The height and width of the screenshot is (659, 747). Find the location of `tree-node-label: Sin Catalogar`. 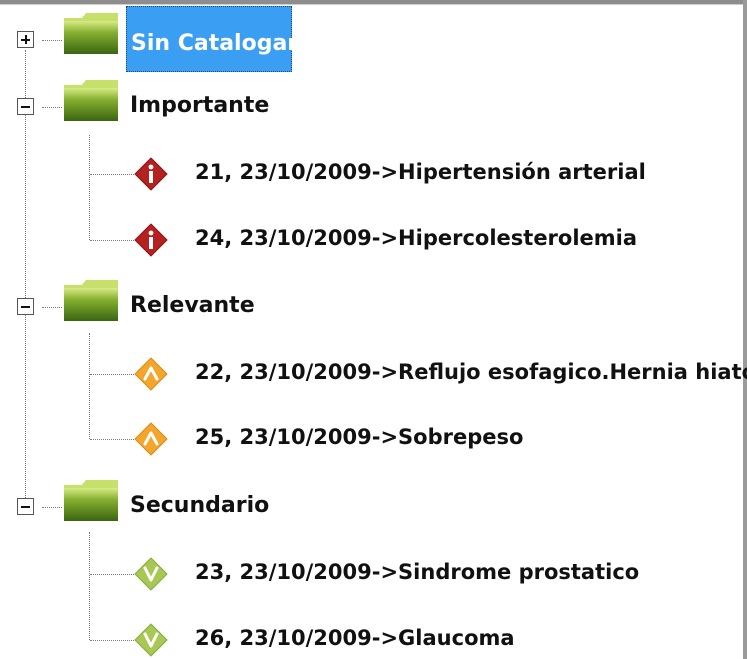

tree-node-label: Sin Catalogar is located at coordinates (215, 43).